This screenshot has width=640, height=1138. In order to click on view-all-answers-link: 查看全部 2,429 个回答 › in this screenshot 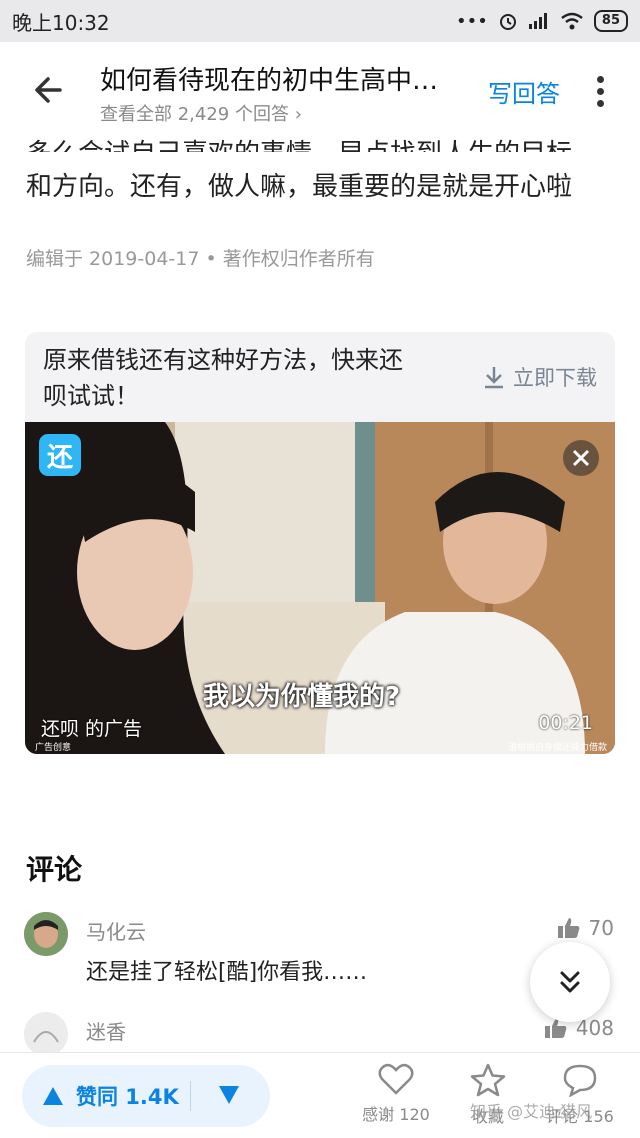, I will do `click(201, 113)`.